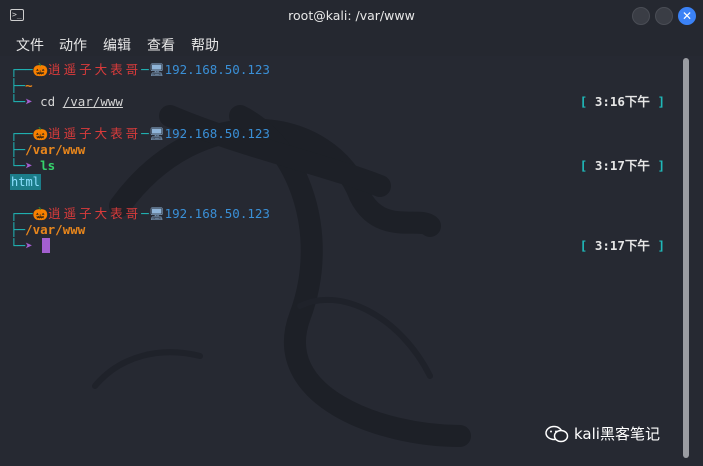 The image size is (703, 466). What do you see at coordinates (641, 16) in the screenshot?
I see `minimize-button` at bounding box center [641, 16].